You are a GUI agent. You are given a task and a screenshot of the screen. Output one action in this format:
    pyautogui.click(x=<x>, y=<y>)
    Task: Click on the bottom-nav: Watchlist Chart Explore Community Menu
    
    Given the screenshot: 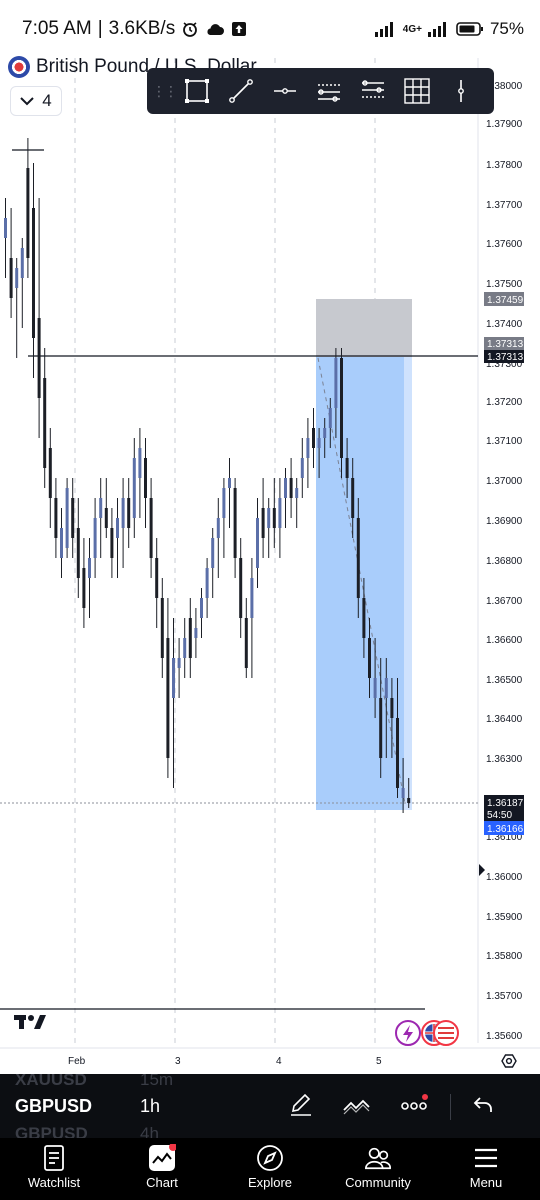 What is the action you would take?
    pyautogui.click(x=270, y=1169)
    